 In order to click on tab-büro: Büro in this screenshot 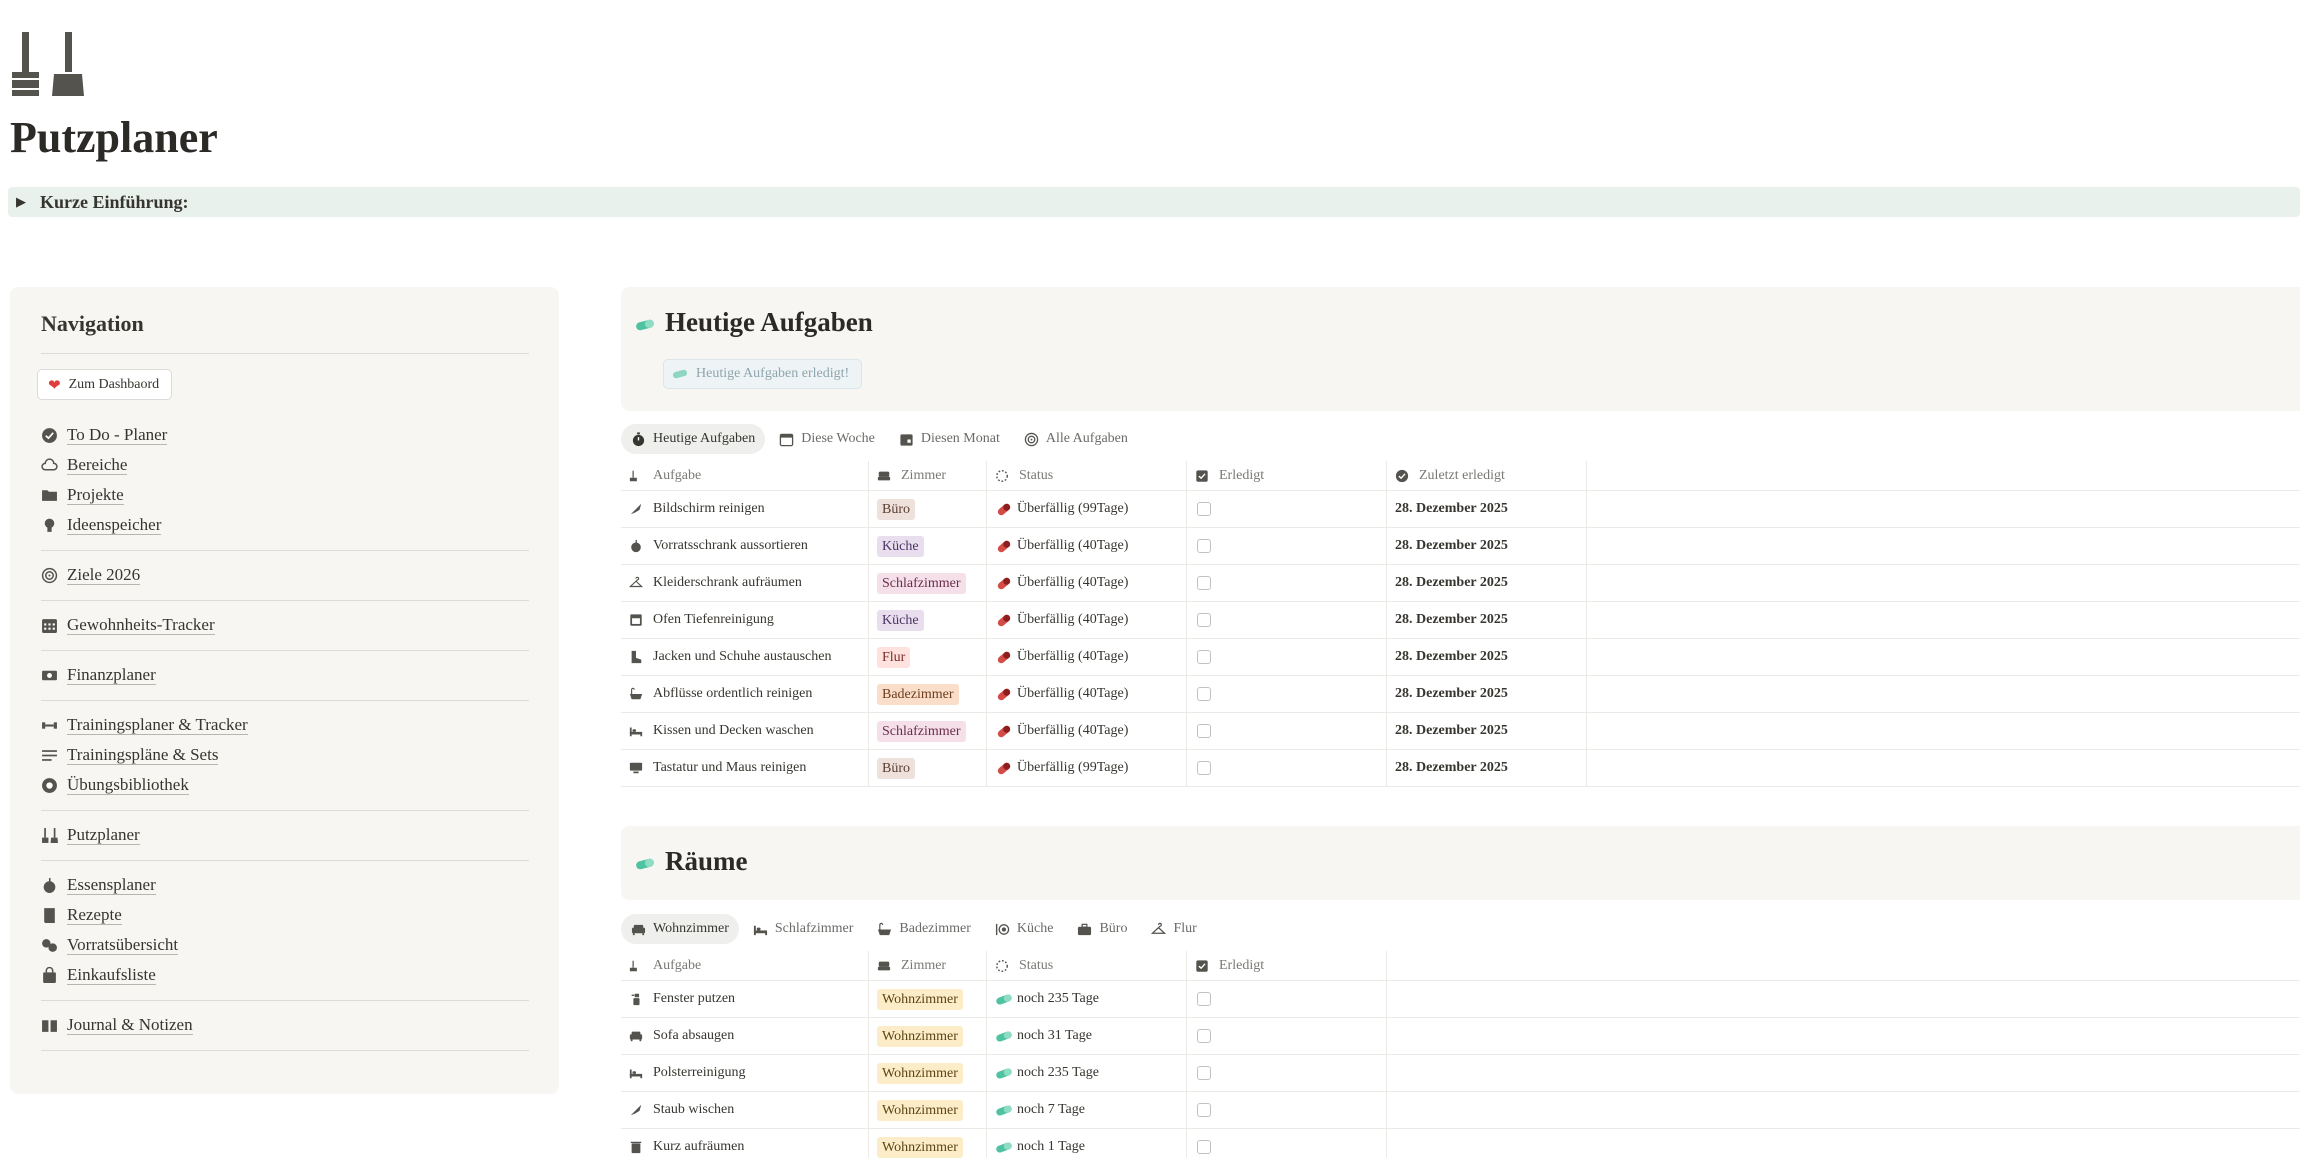, I will do `click(1102, 929)`.